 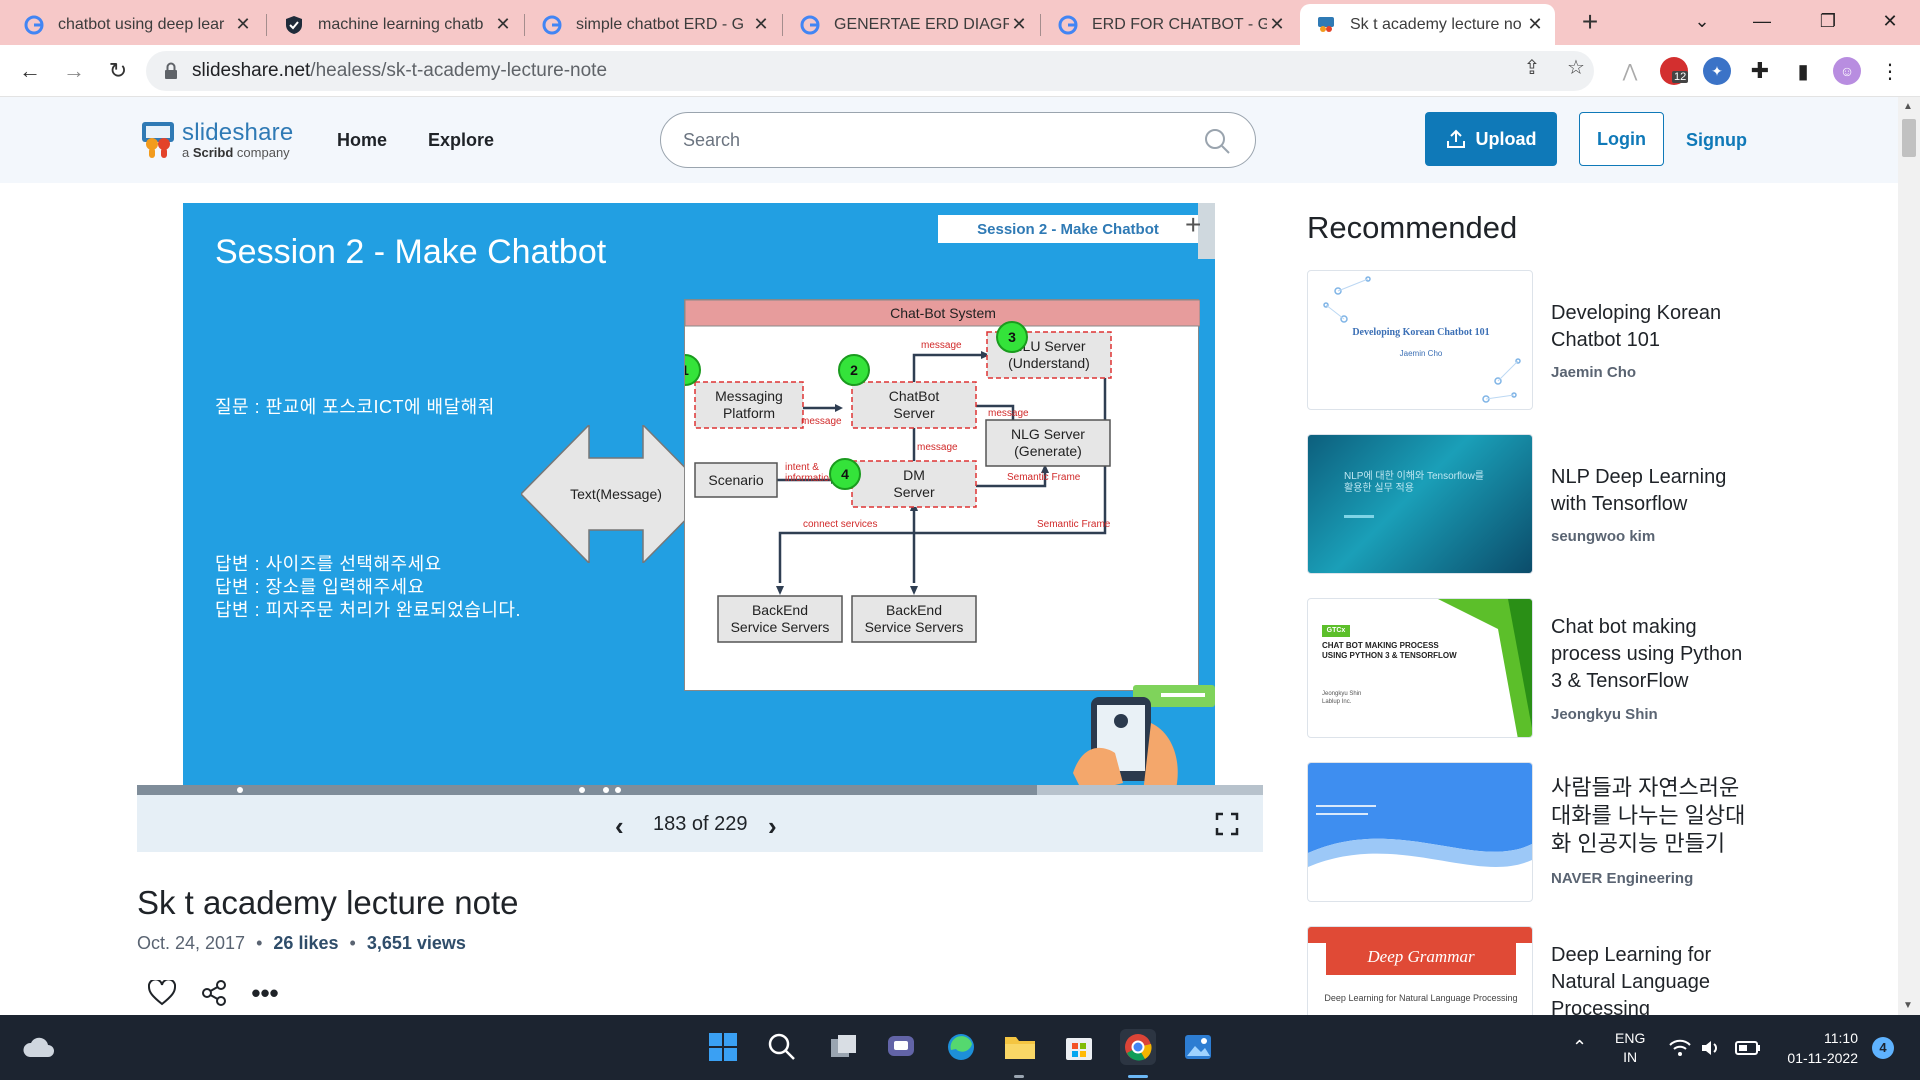 What do you see at coordinates (1198, 1047) in the screenshot?
I see `photos-app-icon` at bounding box center [1198, 1047].